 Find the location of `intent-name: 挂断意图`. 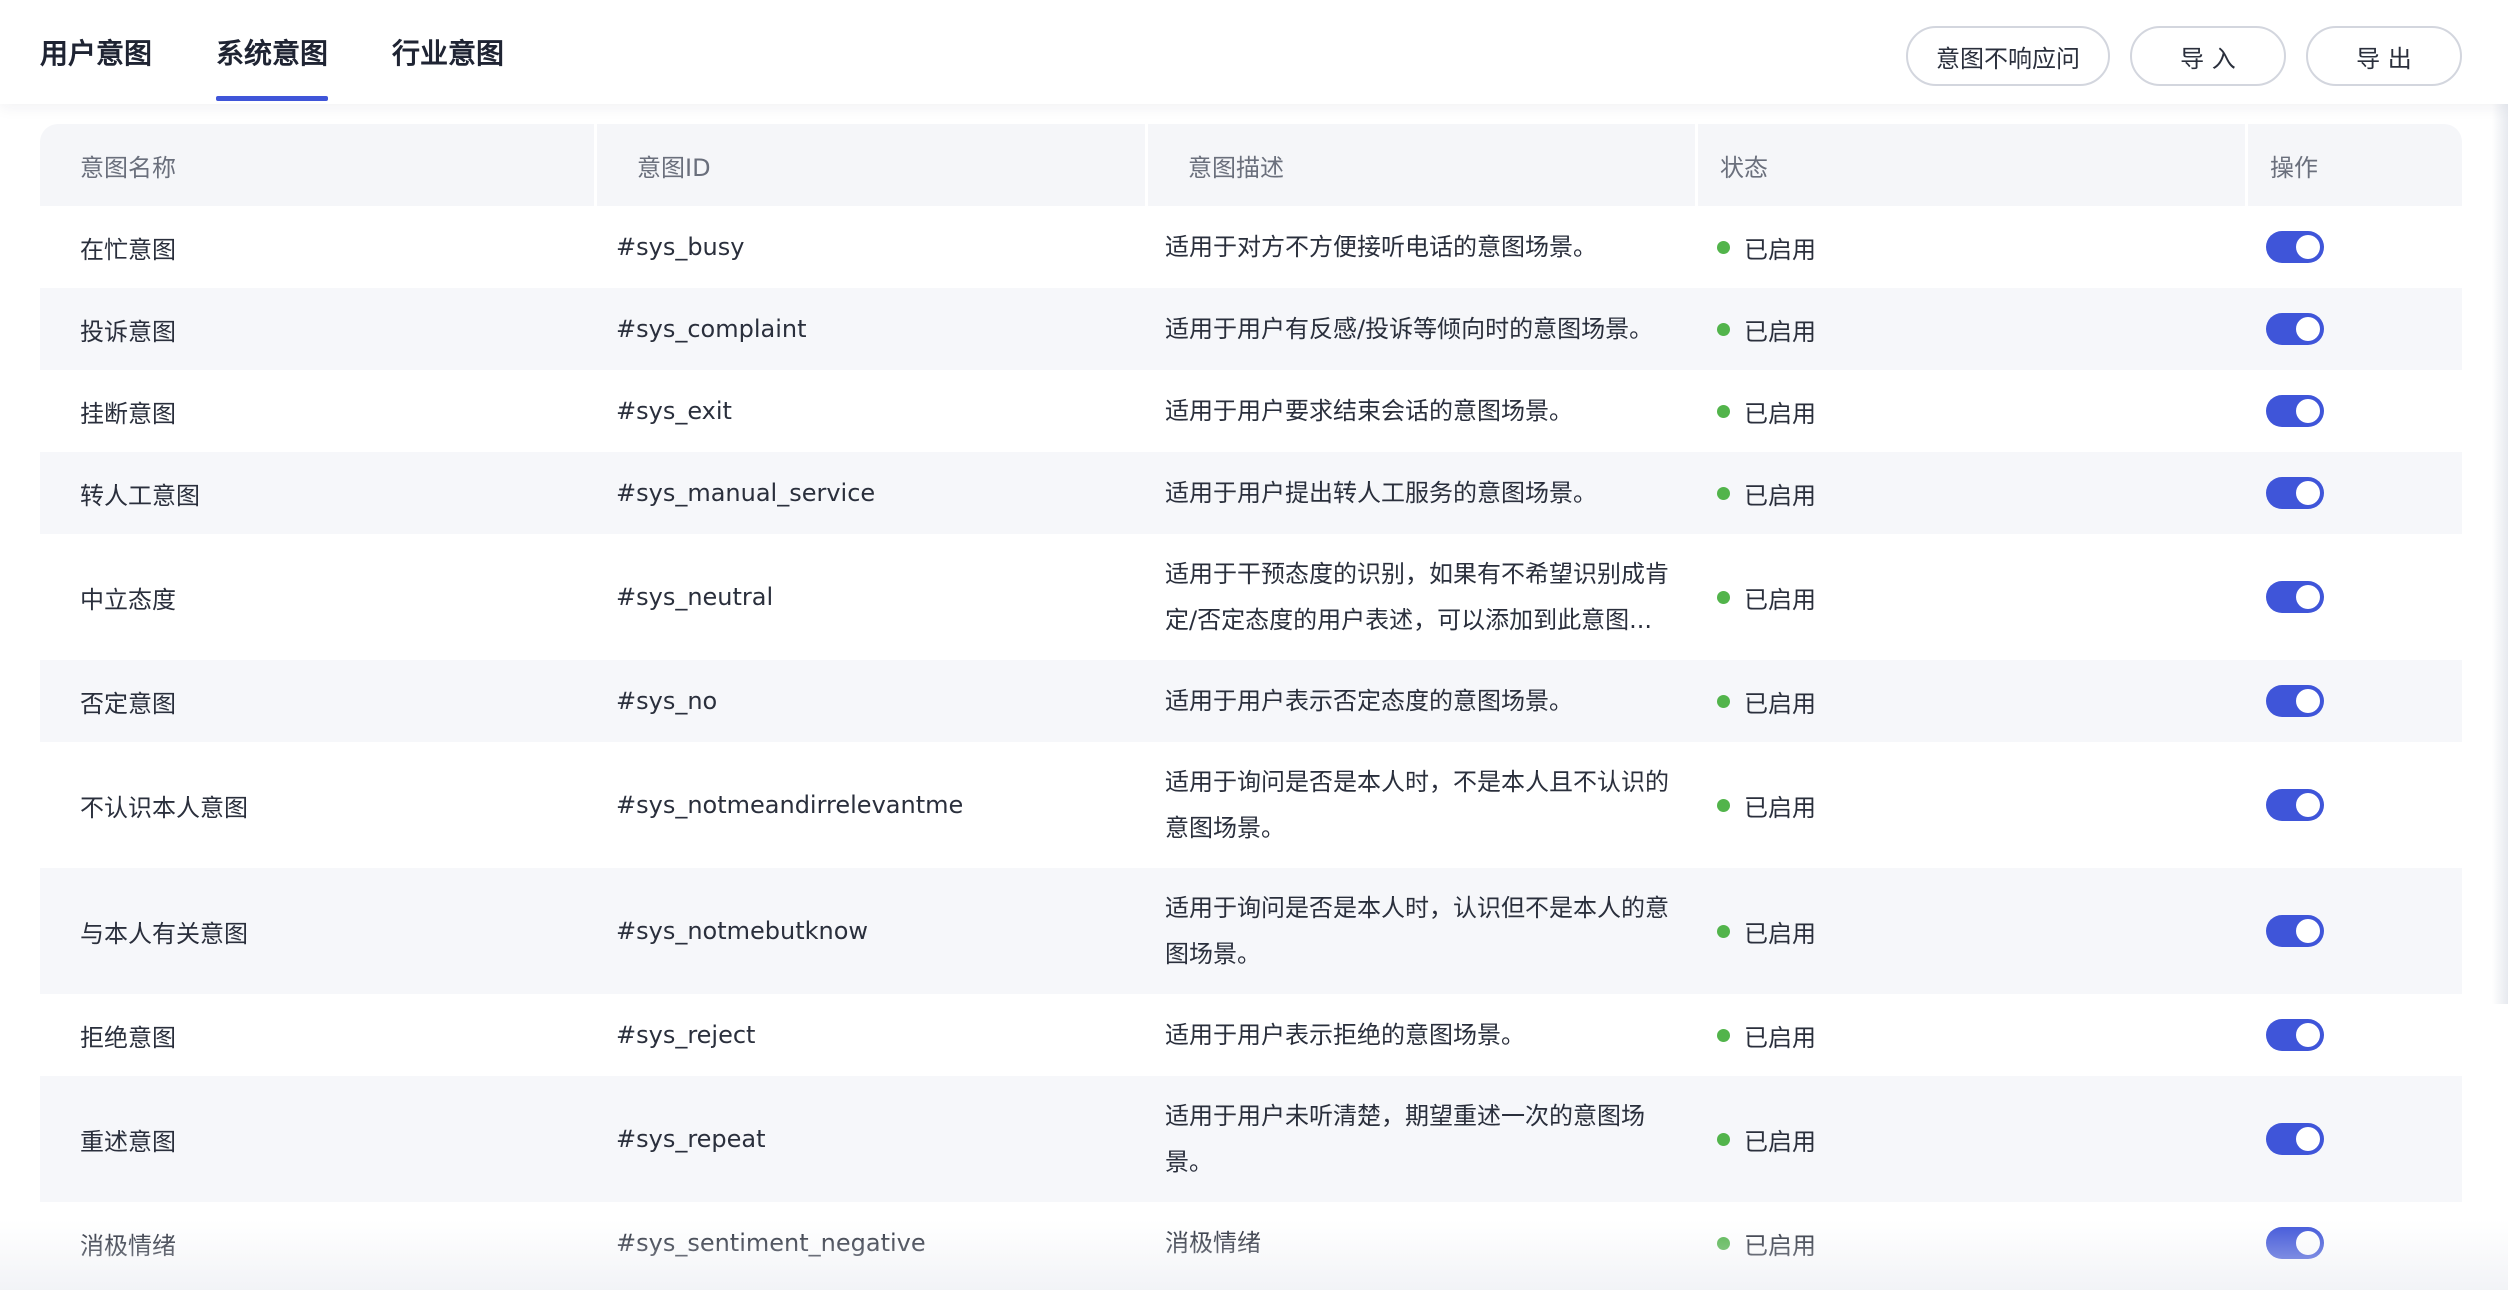

intent-name: 挂断意图 is located at coordinates (128, 413).